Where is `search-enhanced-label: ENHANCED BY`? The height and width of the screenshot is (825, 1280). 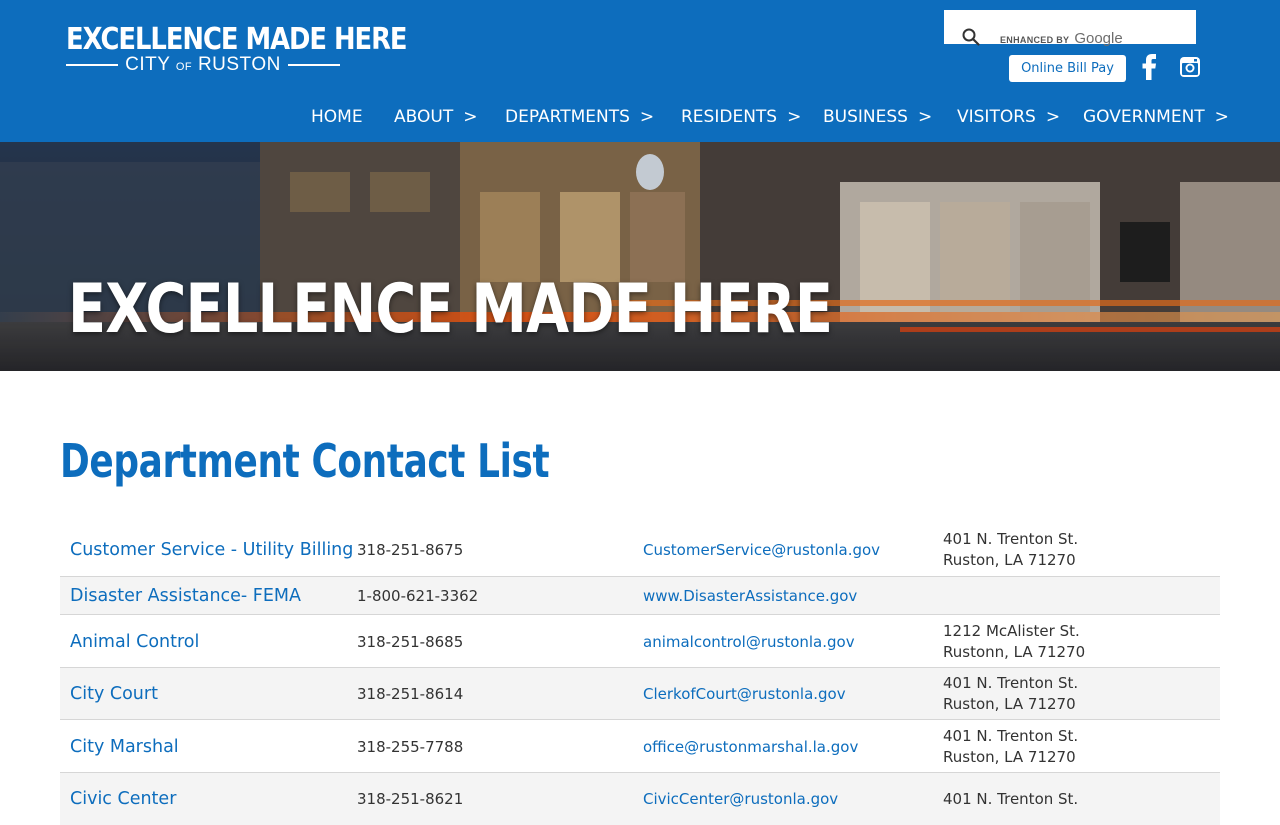 search-enhanced-label: ENHANCED BY is located at coordinates (1035, 40).